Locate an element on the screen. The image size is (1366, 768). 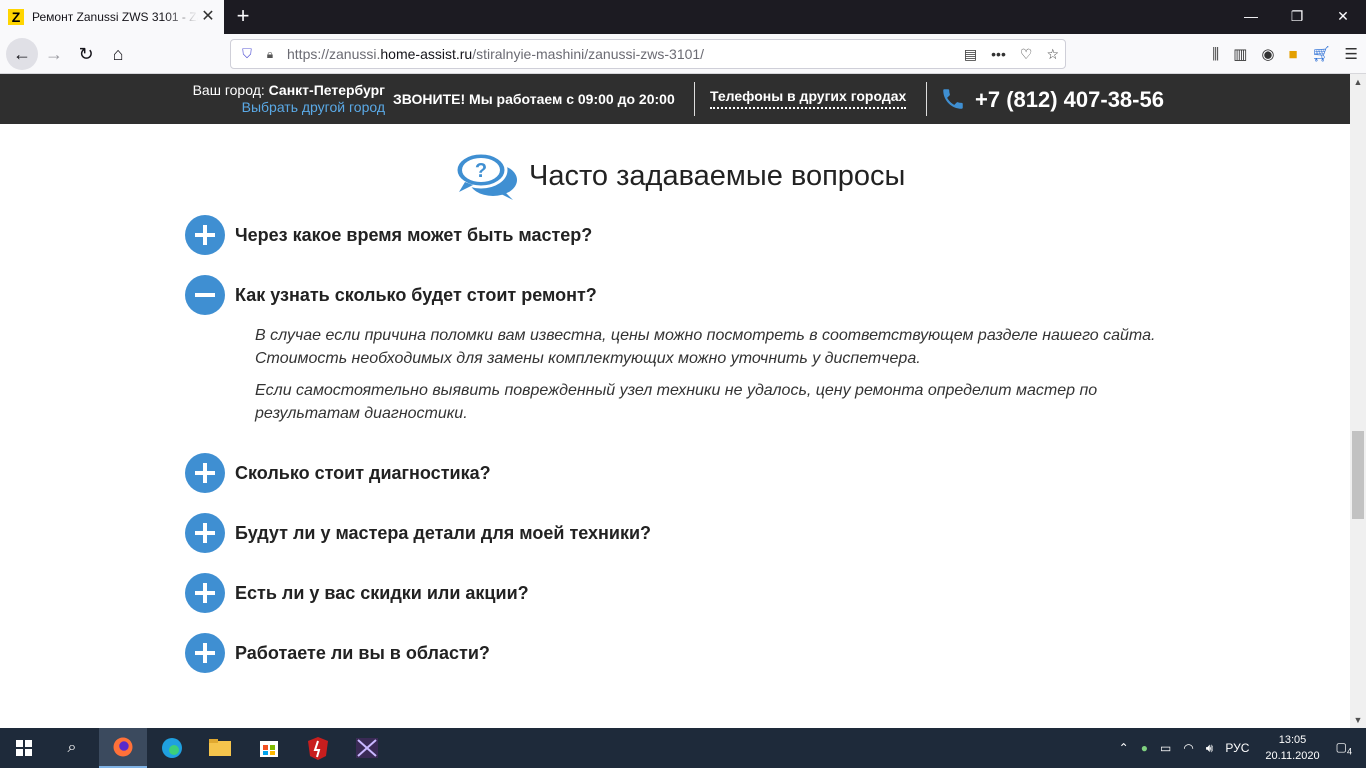
faq-title: Часто задаваемые вопросы is located at coordinates (717, 175).